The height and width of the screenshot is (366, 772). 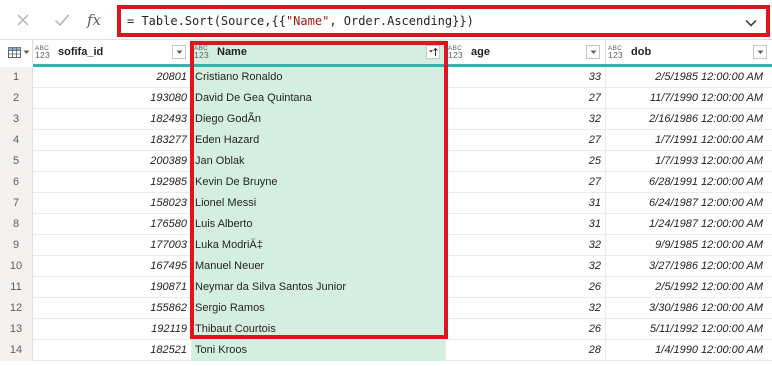 What do you see at coordinates (319, 182) in the screenshot?
I see `cell-name: Kevin De Bruyne` at bounding box center [319, 182].